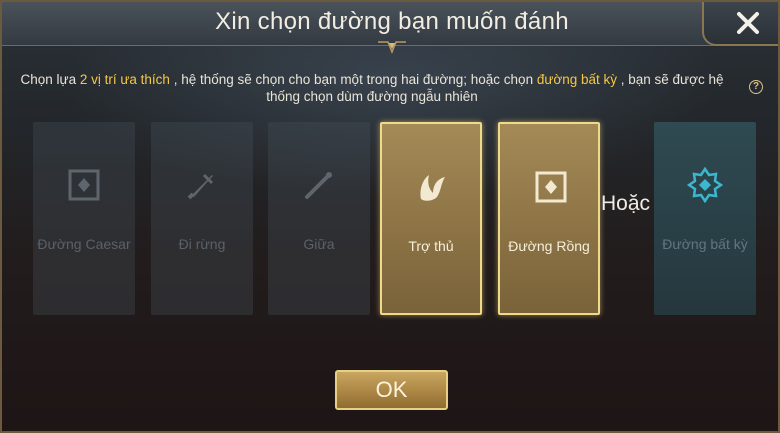 This screenshot has height=433, width=780. Describe the element at coordinates (756, 87) in the screenshot. I see `help-icon: ?` at that location.